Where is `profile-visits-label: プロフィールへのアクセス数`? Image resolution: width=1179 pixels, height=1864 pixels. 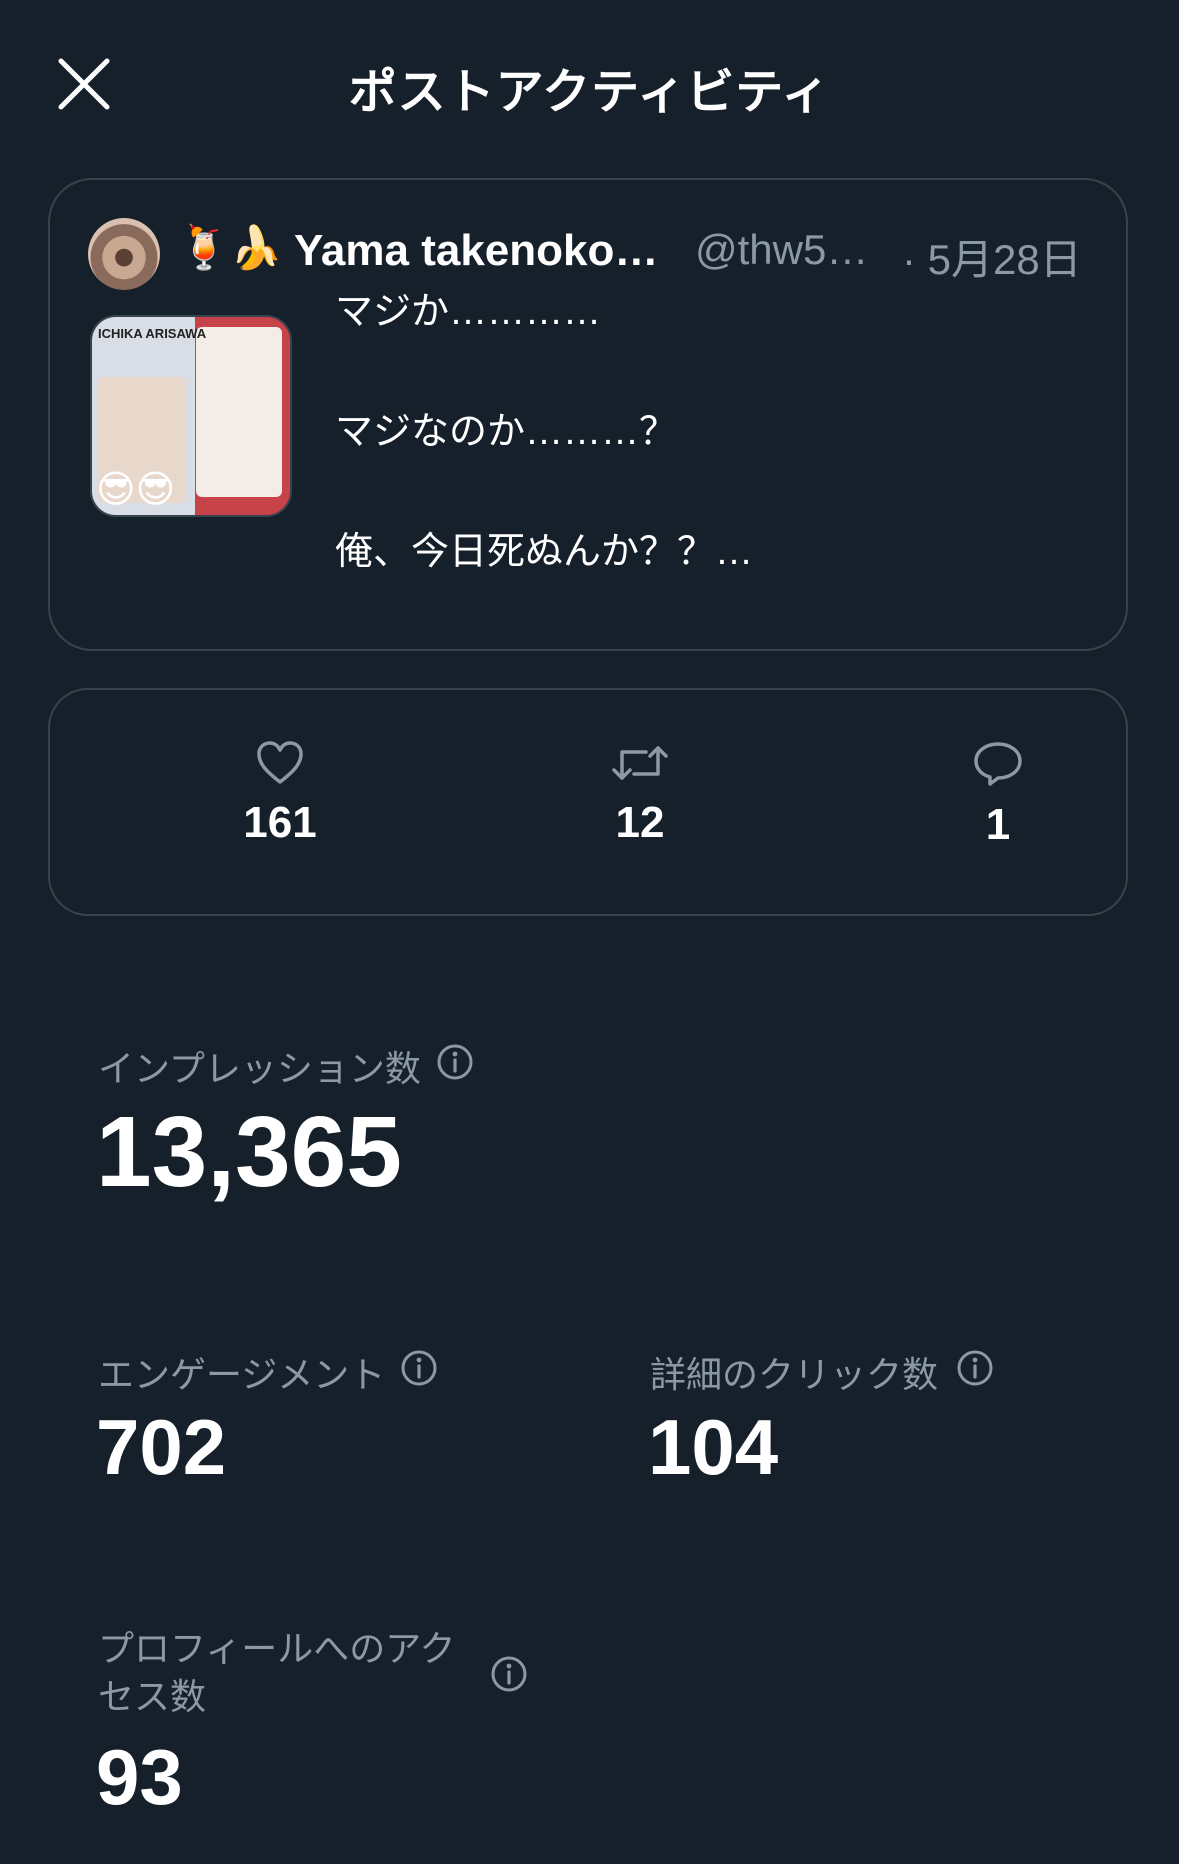
profile-visits-label: プロフィールへのアクセス数 is located at coordinates (277, 1672).